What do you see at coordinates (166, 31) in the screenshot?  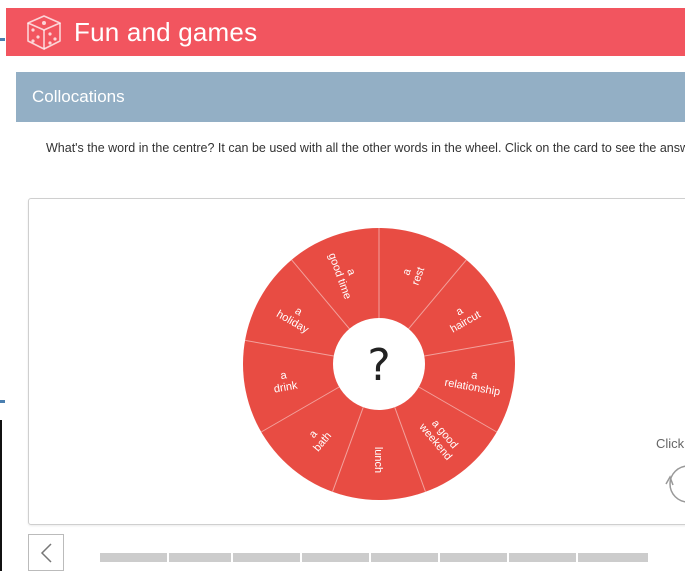 I see `page-title: Fun and games` at bounding box center [166, 31].